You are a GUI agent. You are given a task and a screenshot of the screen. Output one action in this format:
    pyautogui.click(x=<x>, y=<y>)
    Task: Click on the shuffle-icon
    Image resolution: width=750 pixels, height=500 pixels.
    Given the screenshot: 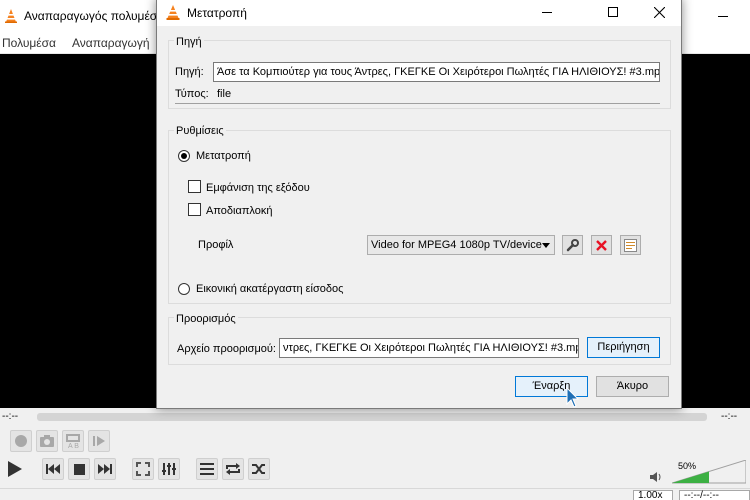 What is the action you would take?
    pyautogui.click(x=258, y=469)
    